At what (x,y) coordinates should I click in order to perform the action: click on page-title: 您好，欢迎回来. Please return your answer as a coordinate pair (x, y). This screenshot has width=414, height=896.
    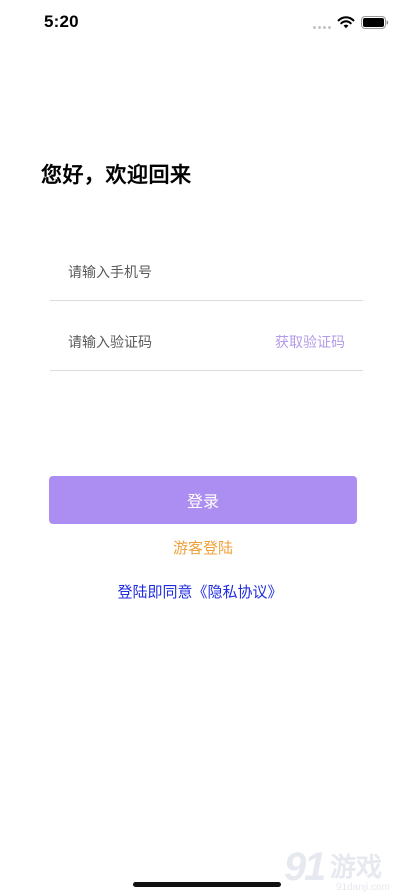
    Looking at the image, I should click on (116, 175).